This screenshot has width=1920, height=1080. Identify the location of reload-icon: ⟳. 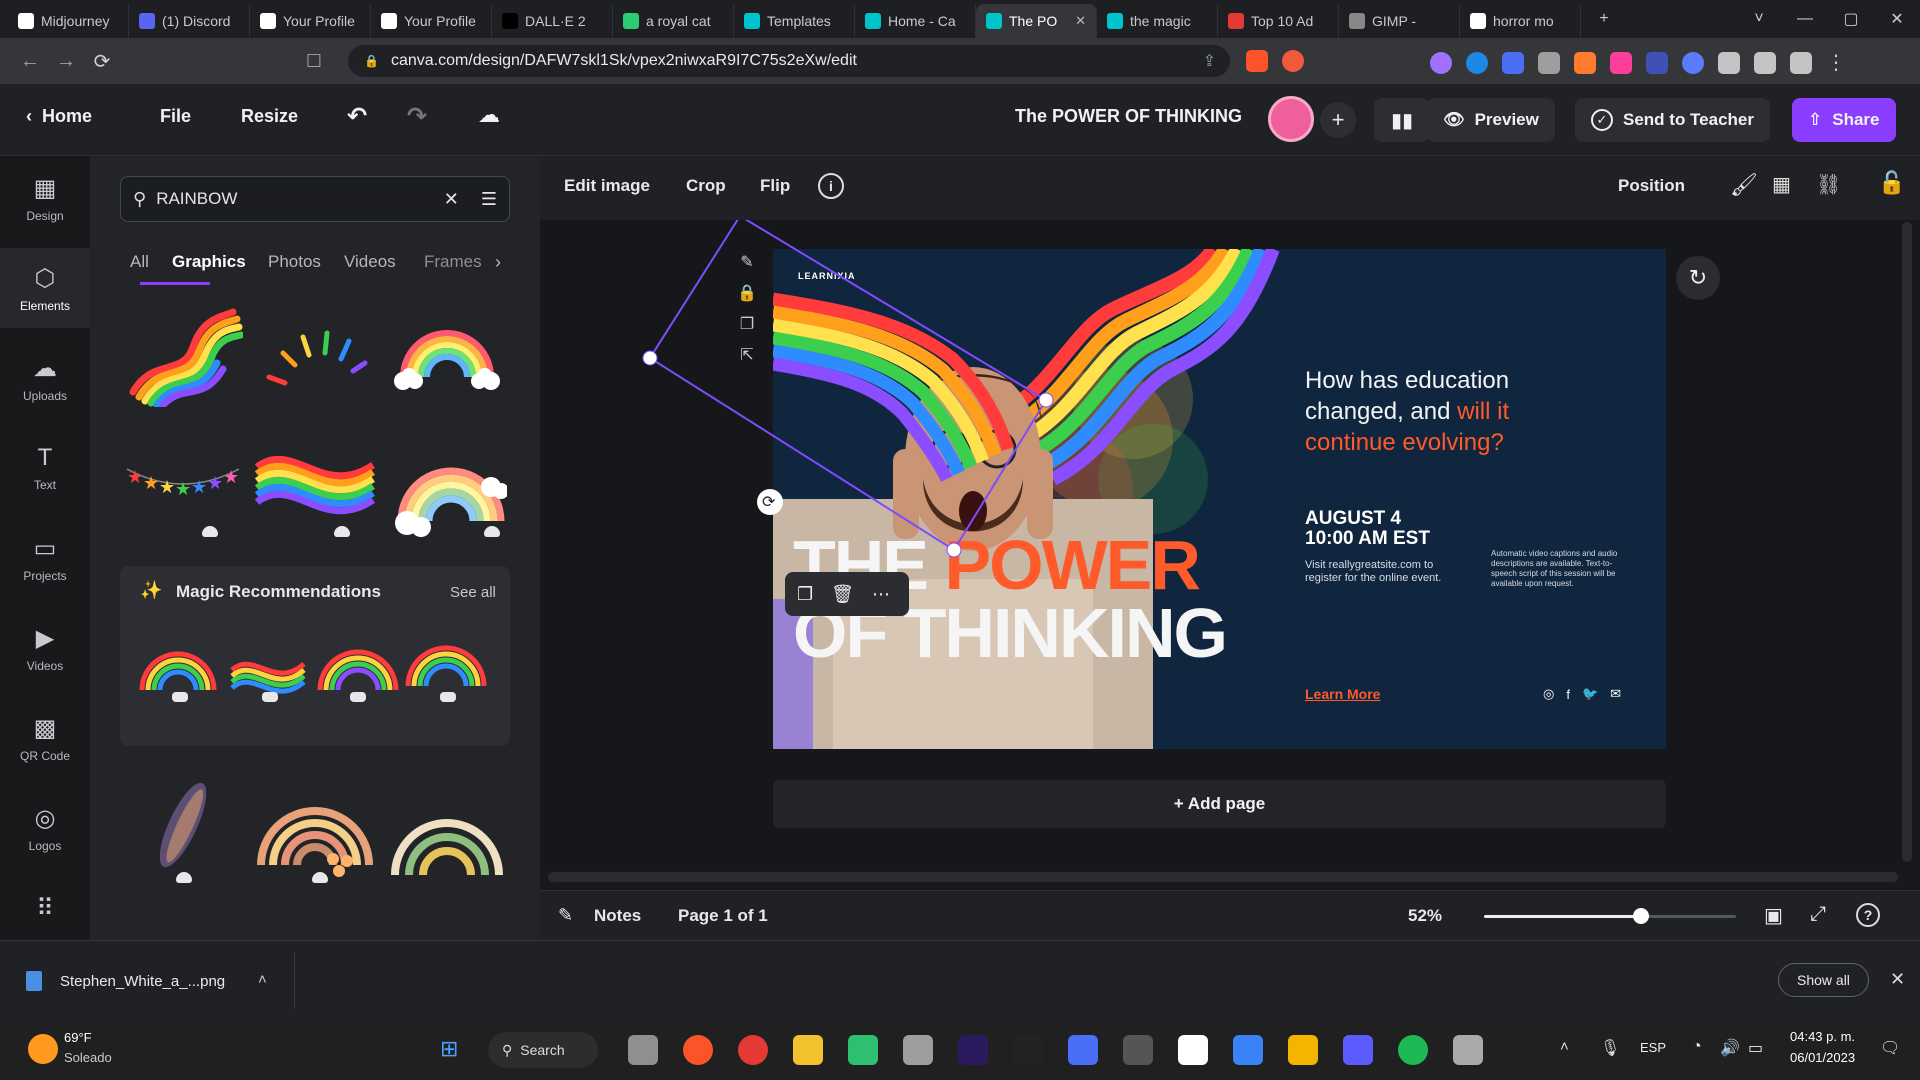
(102, 61).